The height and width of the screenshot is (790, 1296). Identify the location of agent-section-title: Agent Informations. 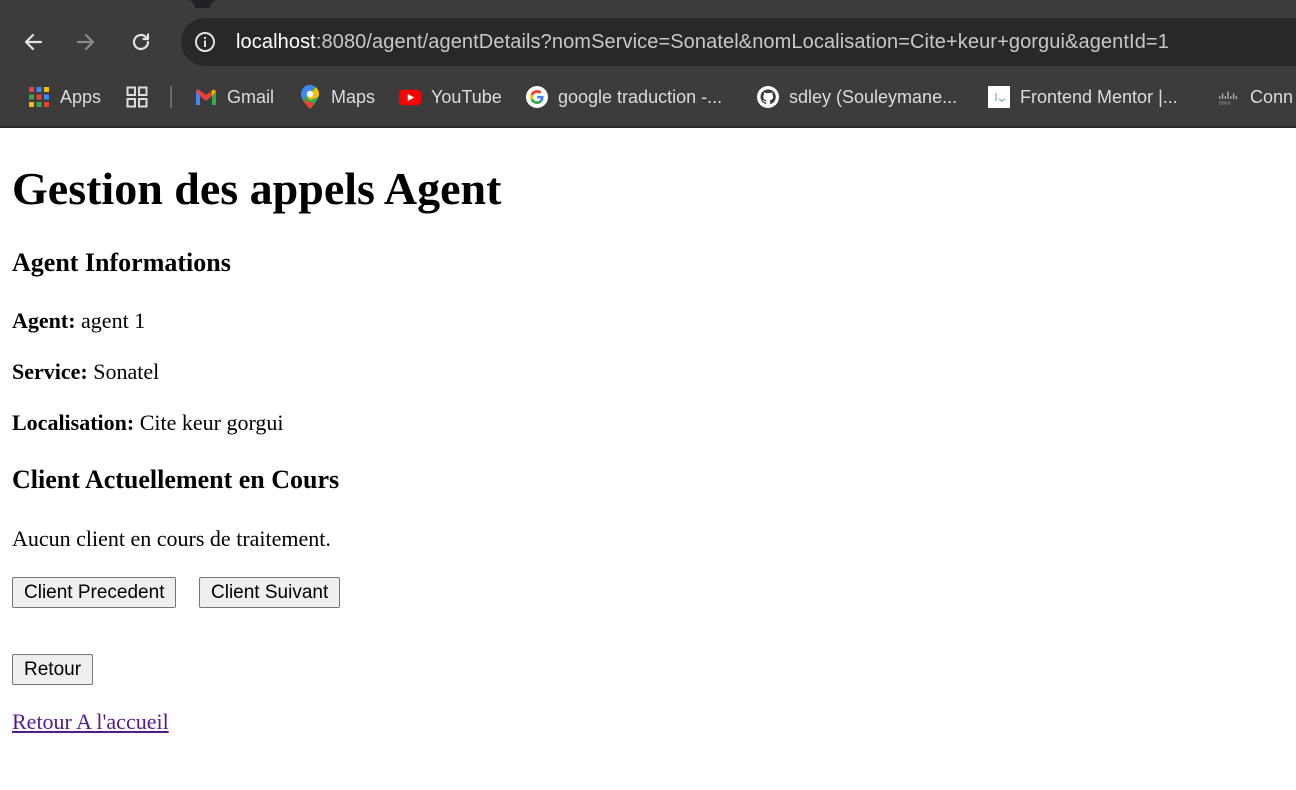
(121, 262).